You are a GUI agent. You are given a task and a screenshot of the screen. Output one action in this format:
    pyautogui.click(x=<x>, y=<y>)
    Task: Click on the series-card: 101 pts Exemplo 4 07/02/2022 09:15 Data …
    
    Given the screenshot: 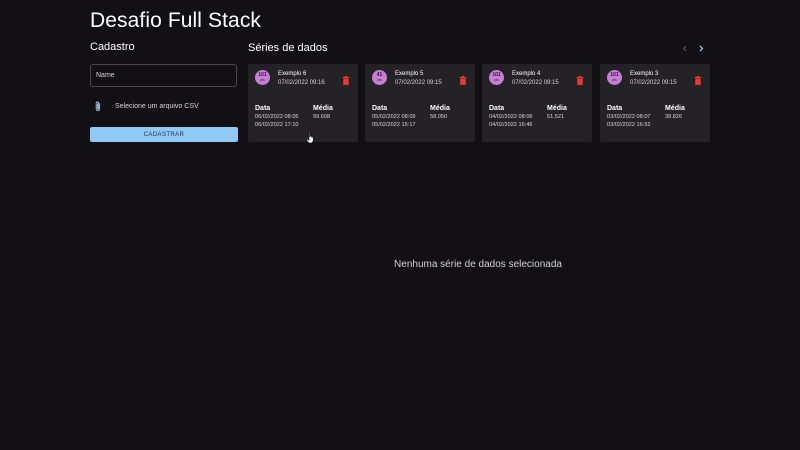 What is the action you would take?
    pyautogui.click(x=537, y=103)
    